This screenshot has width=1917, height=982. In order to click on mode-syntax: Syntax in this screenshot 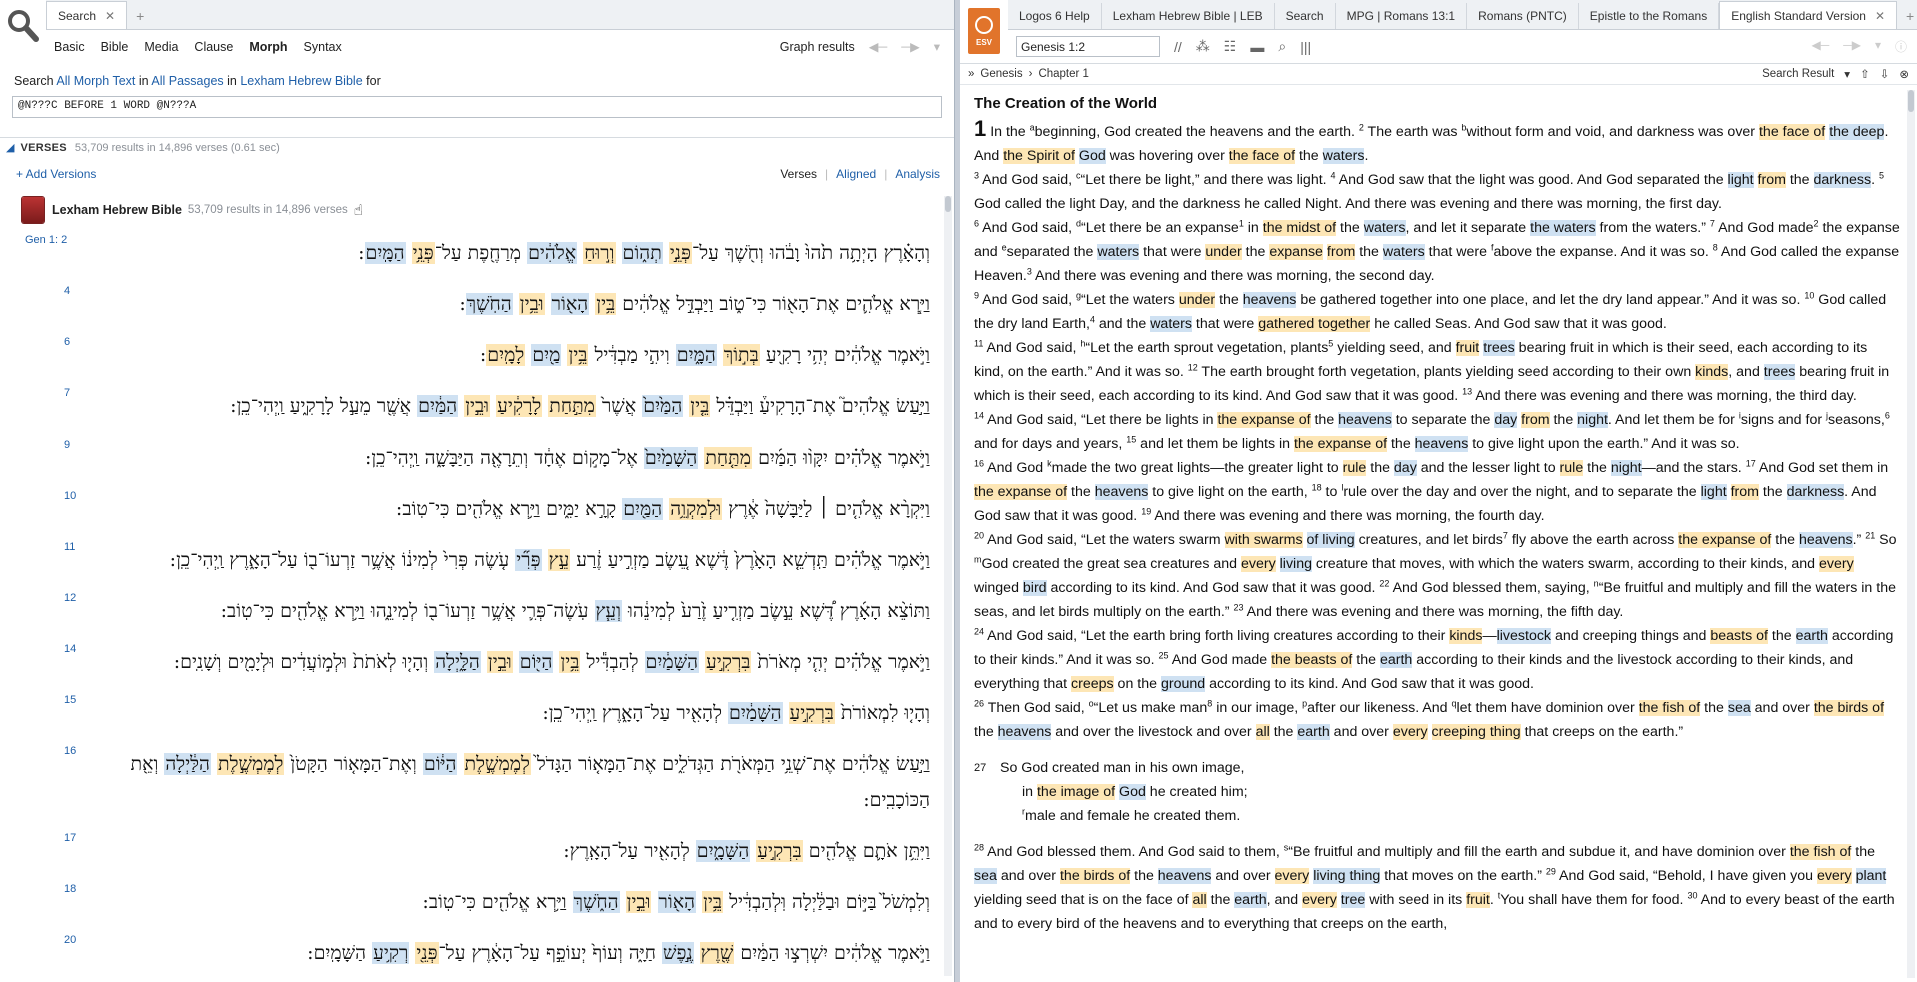, I will do `click(323, 47)`.